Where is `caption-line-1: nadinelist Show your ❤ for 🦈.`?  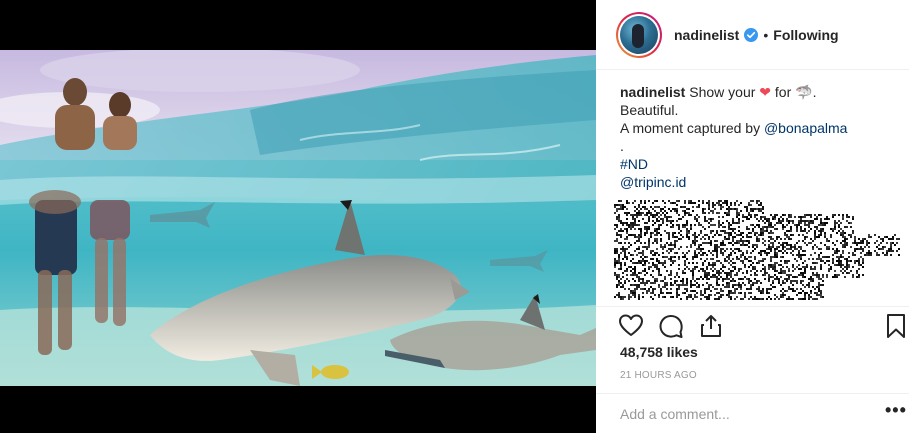 caption-line-1: nadinelist Show your ❤ for 🦈. is located at coordinates (755, 92).